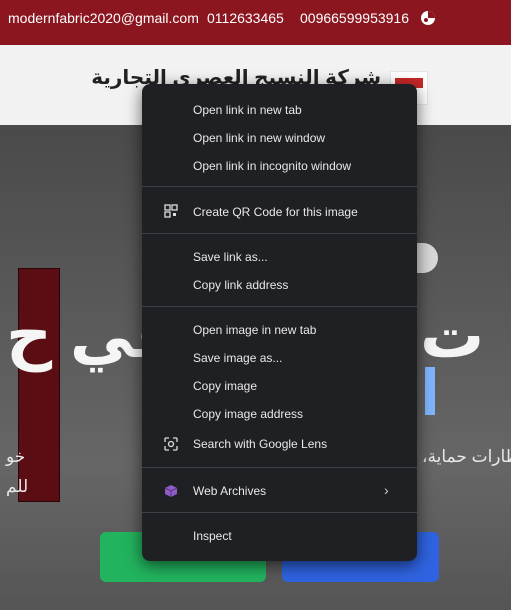  I want to click on hero-headline-right: ت, so click(452, 335).